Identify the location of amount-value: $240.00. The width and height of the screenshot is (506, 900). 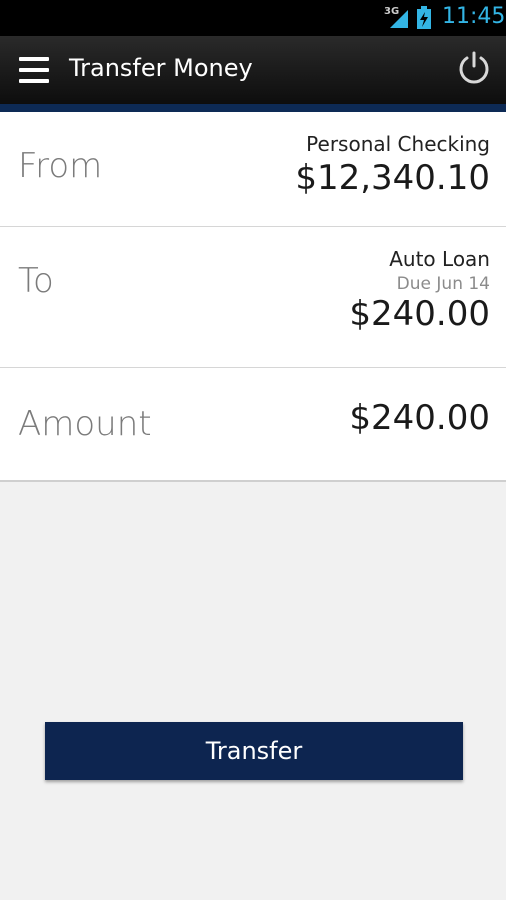
(419, 418).